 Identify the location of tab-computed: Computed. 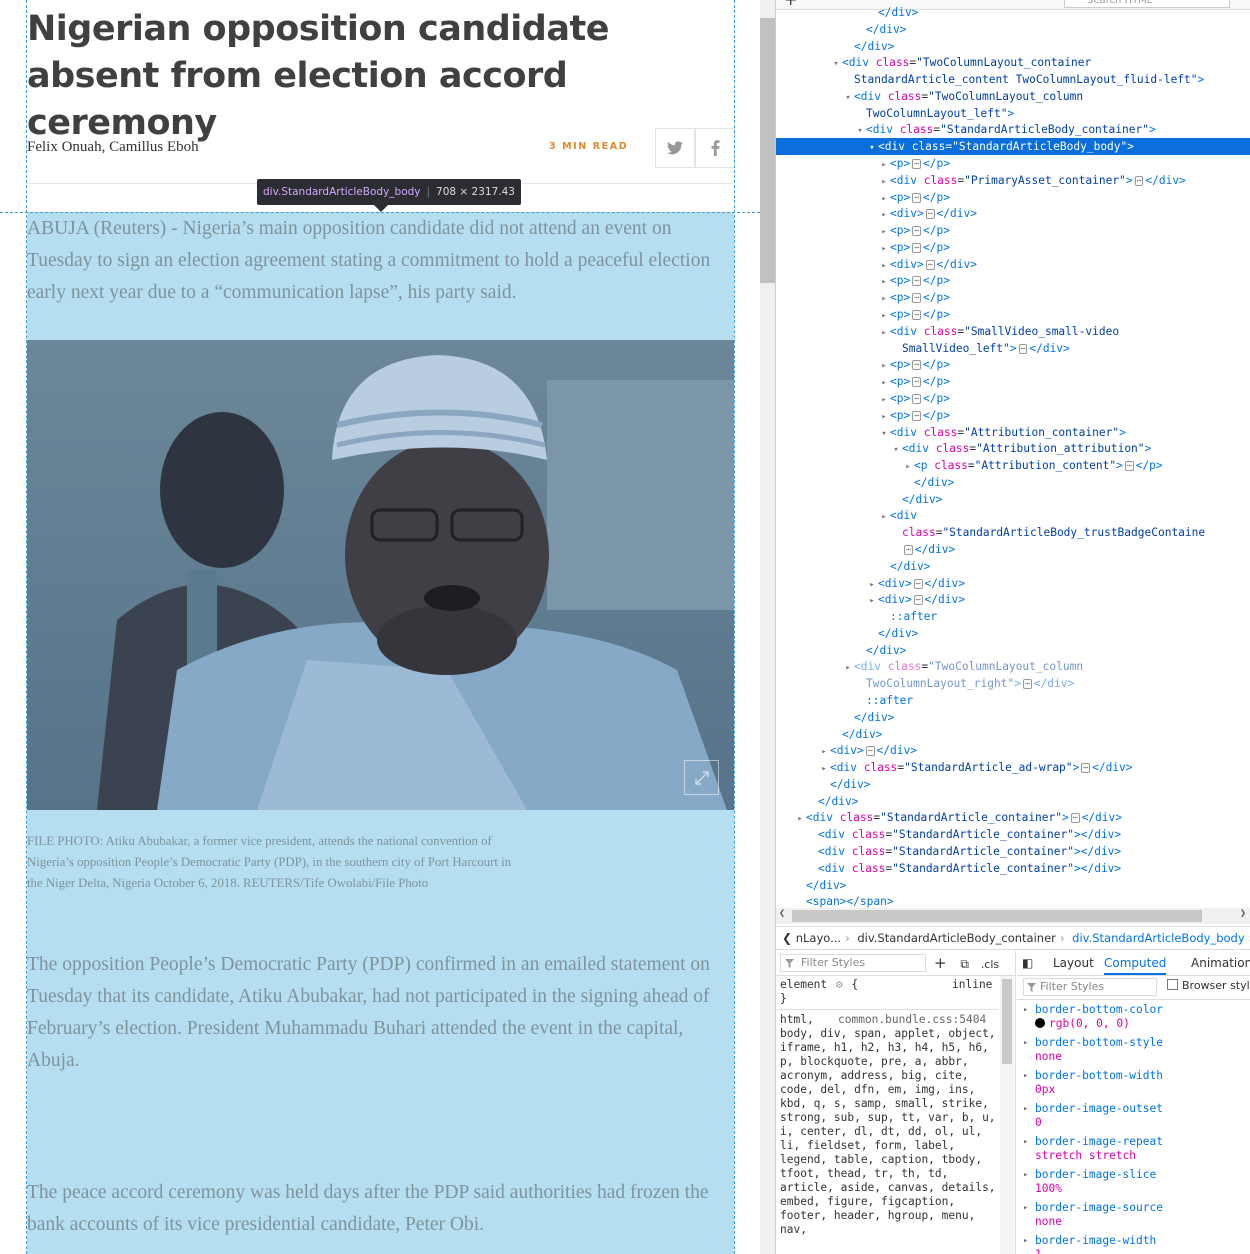
(1135, 963).